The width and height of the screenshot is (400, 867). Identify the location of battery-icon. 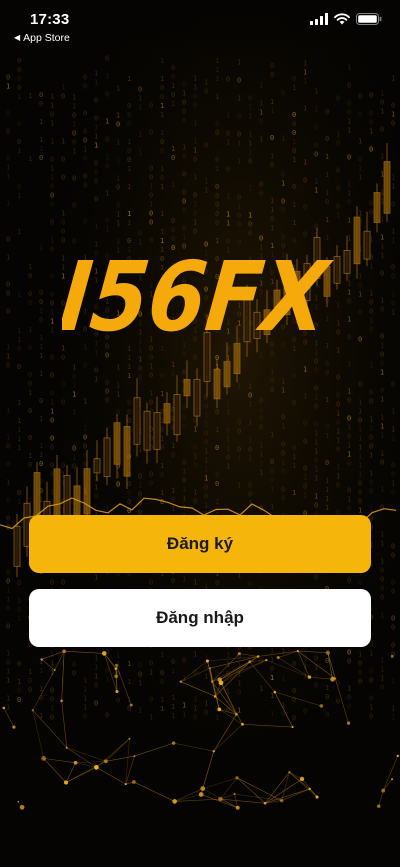
(369, 19).